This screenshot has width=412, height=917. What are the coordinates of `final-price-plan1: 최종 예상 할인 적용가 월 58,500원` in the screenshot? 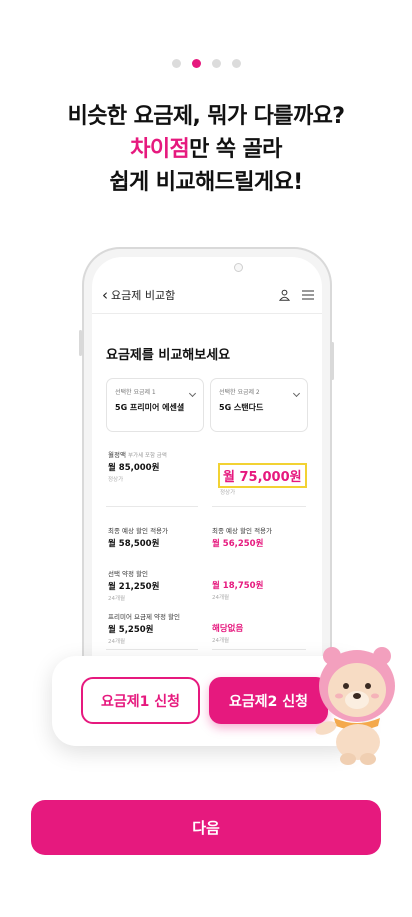 It's located at (138, 537).